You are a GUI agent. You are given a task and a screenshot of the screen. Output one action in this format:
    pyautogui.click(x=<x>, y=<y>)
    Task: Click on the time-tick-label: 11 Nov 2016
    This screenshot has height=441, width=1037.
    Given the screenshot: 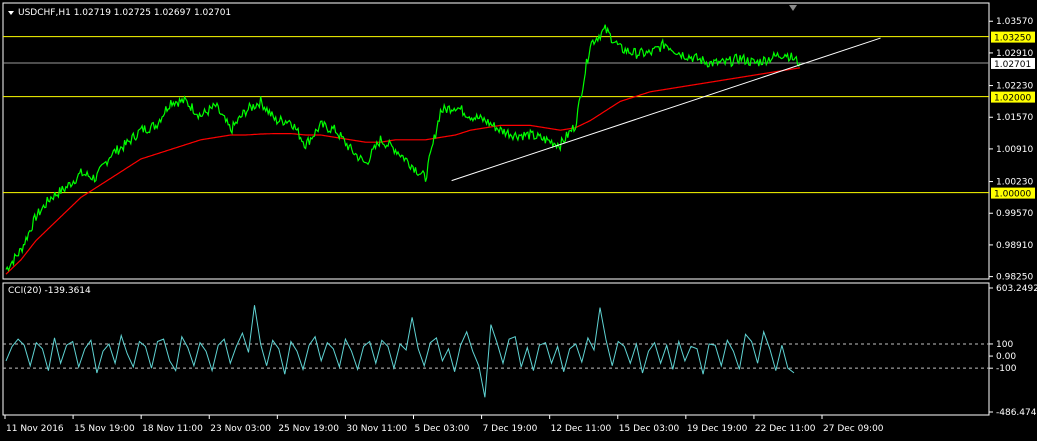 What is the action you would take?
    pyautogui.click(x=35, y=429)
    